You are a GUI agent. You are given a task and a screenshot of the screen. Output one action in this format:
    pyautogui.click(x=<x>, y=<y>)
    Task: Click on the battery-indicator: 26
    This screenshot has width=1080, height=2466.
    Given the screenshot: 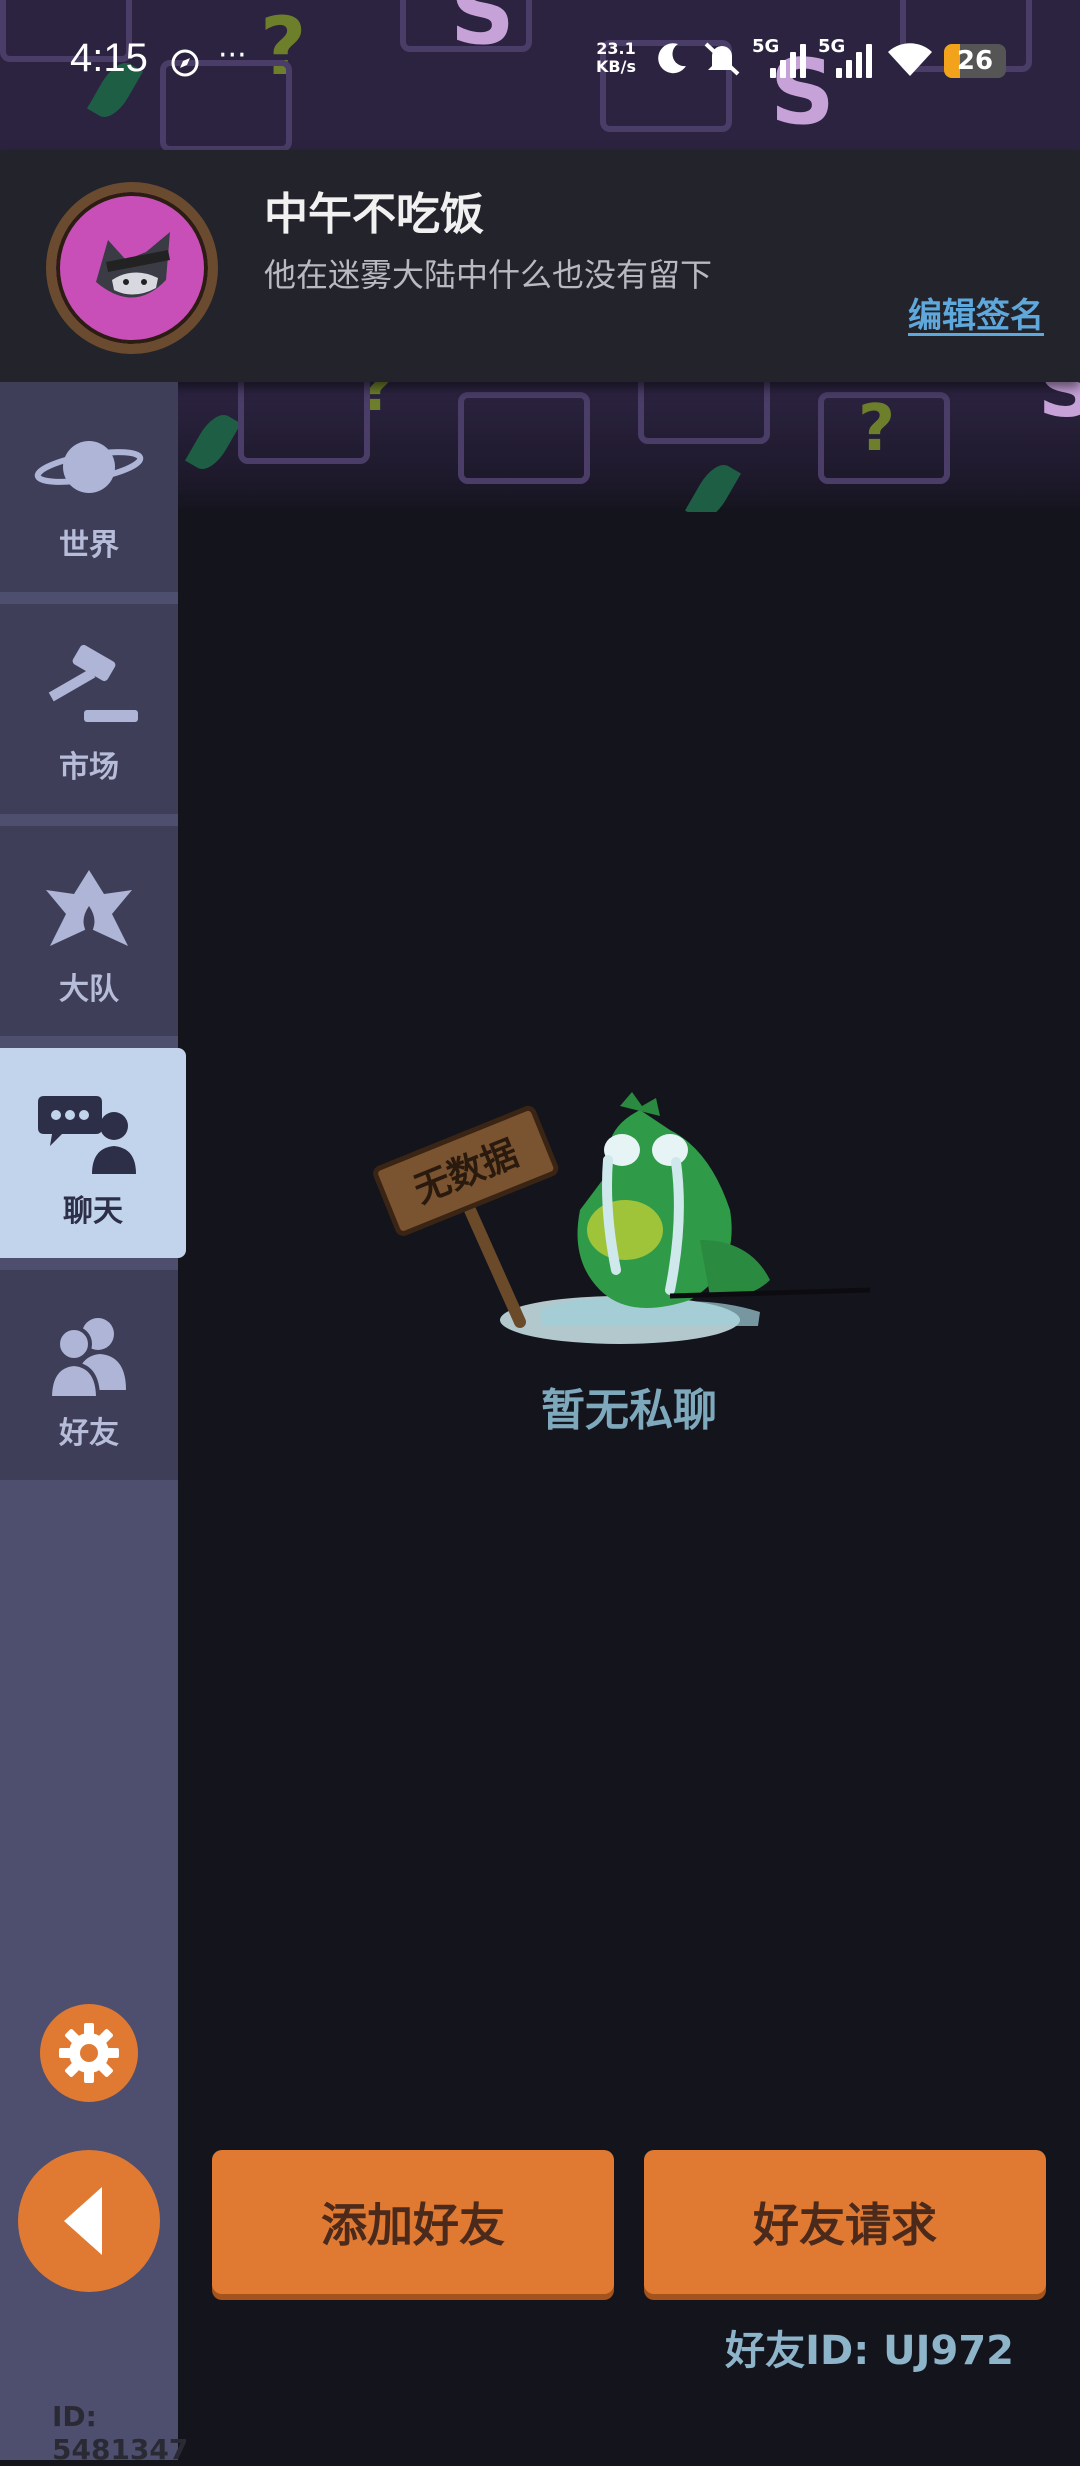 What is the action you would take?
    pyautogui.click(x=975, y=61)
    